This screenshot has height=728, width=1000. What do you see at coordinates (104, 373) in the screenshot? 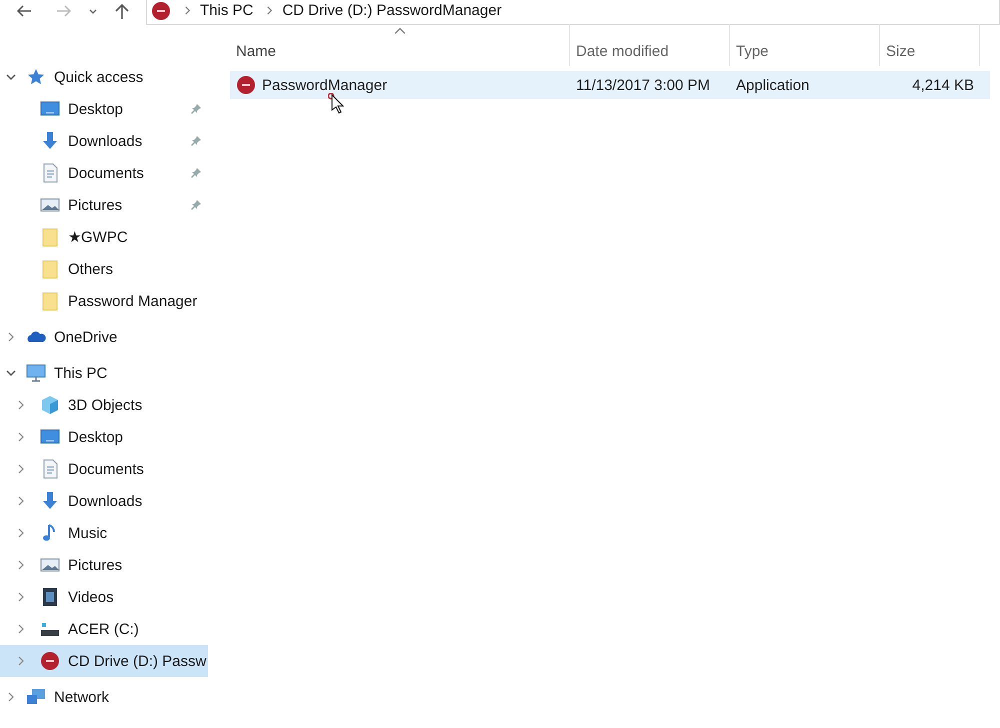
I see `nav-pane-item: This PC` at bounding box center [104, 373].